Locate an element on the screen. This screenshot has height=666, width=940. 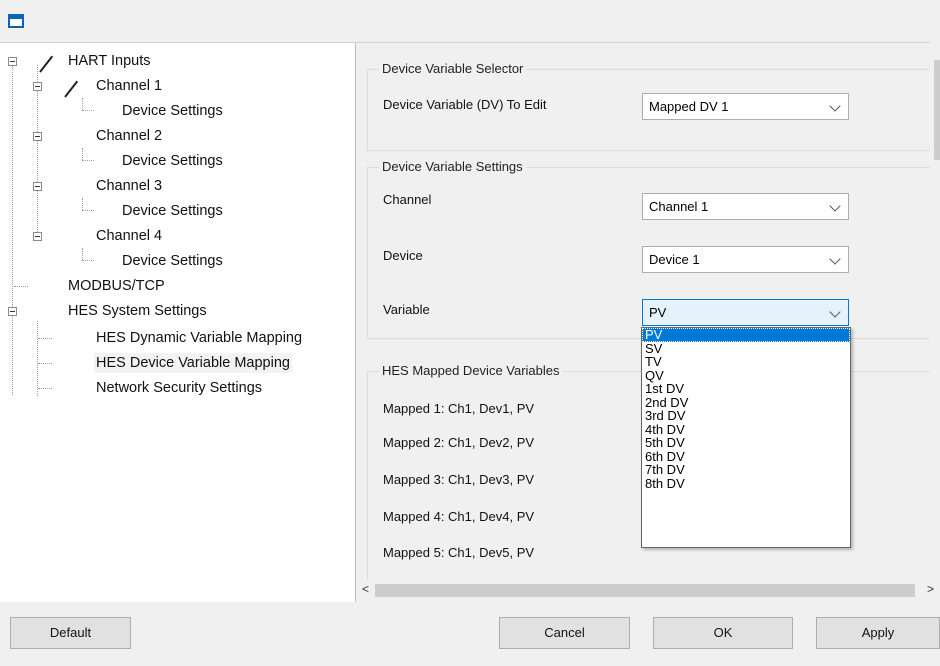
tree-item-network-security-settings: Network Security Settings is located at coordinates (179, 388).